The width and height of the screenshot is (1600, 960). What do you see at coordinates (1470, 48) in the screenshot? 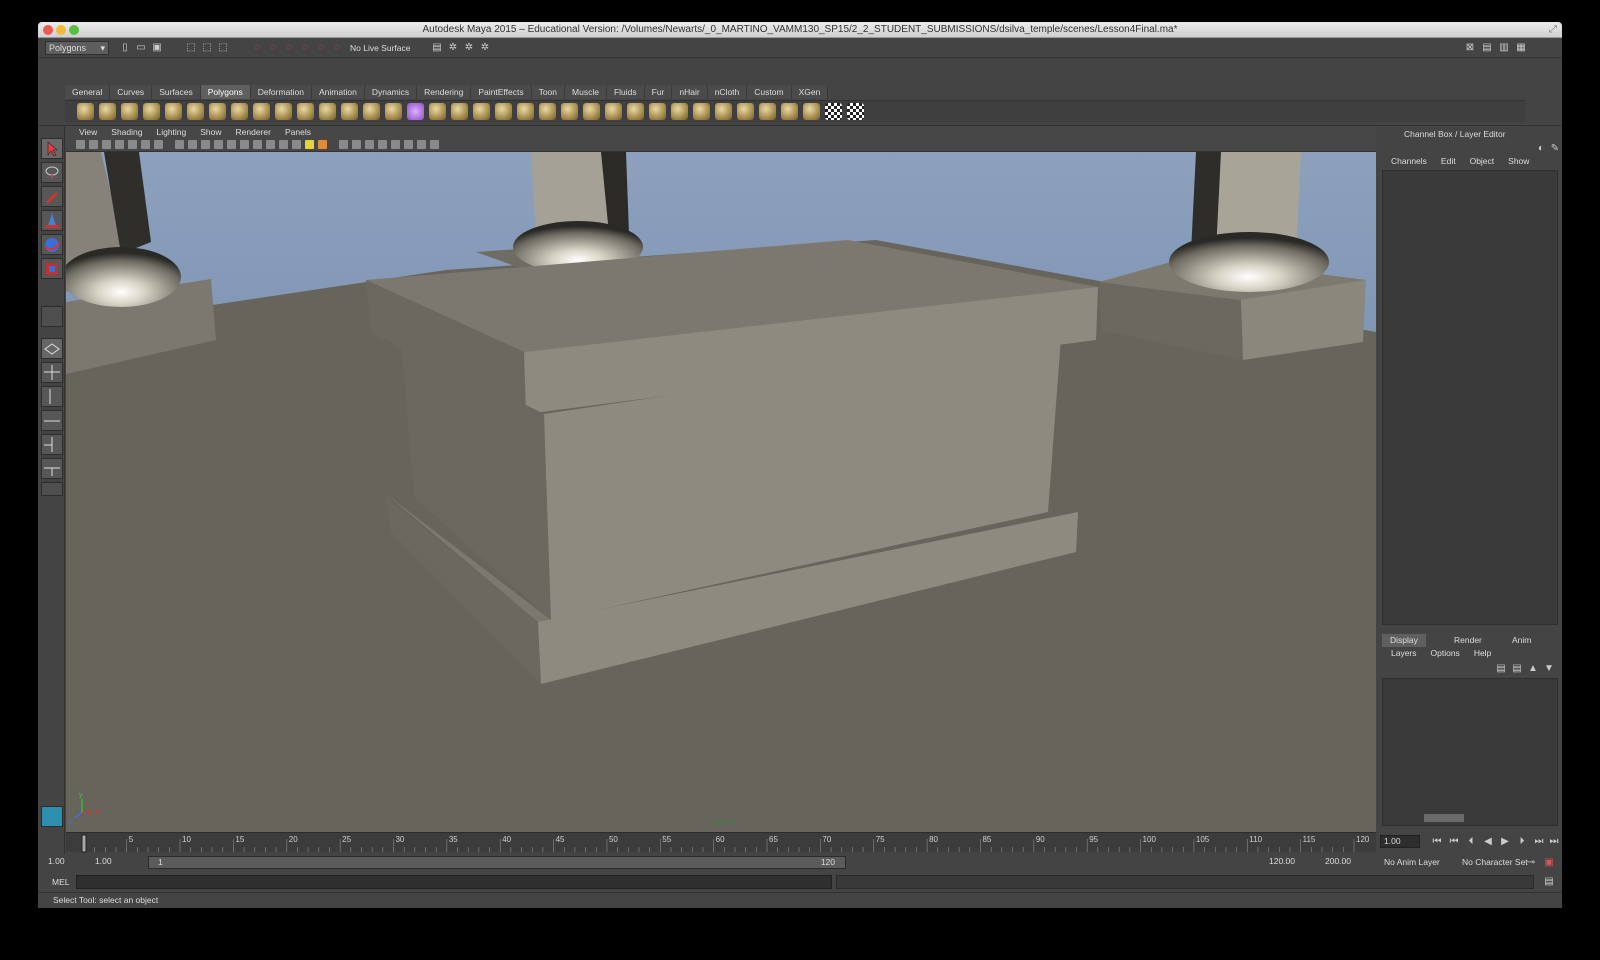
I see `show-modeling-toolkit-icon: ⊠` at bounding box center [1470, 48].